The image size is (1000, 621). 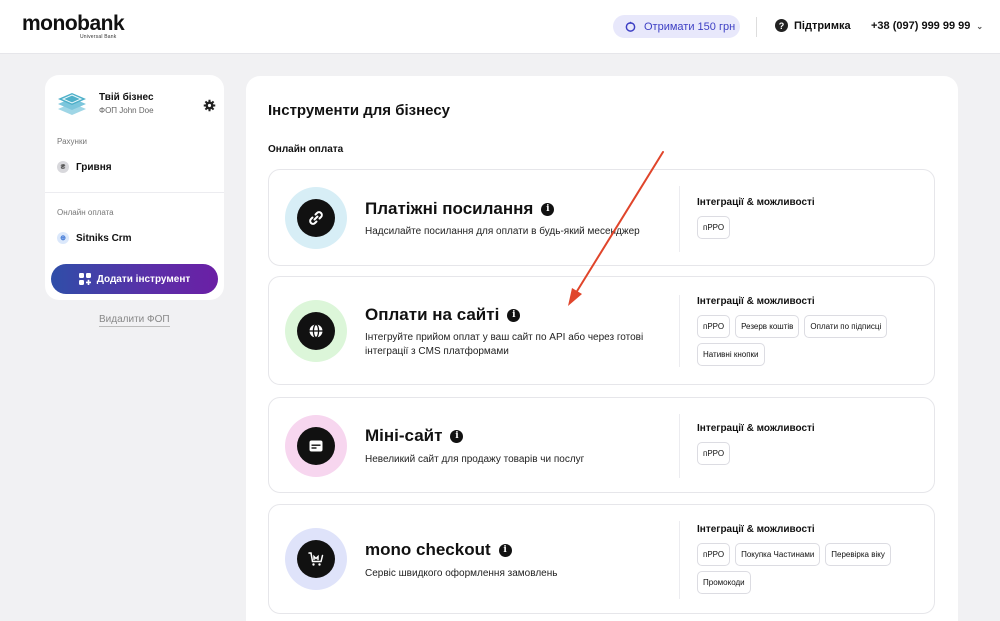 I want to click on feature-chip: Оплати по підписці, so click(x=846, y=326).